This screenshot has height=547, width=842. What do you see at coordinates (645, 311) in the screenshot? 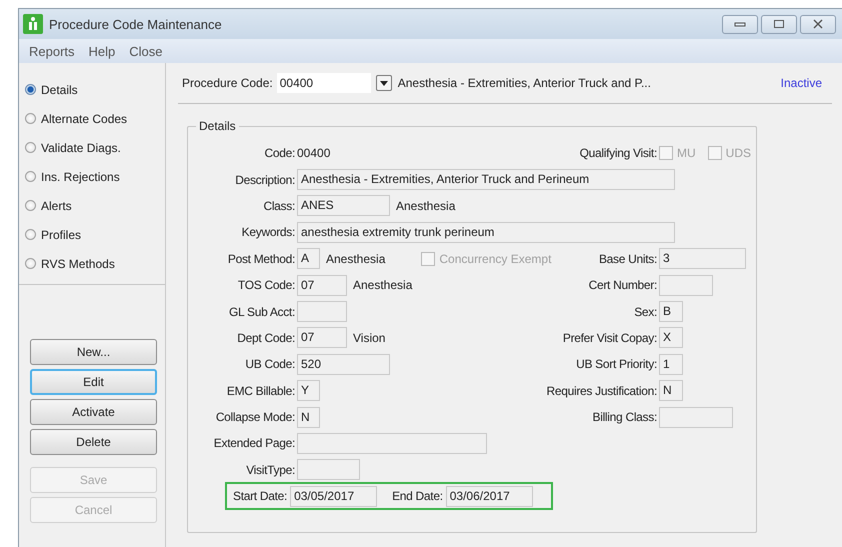
I see `field-label: Sex:` at bounding box center [645, 311].